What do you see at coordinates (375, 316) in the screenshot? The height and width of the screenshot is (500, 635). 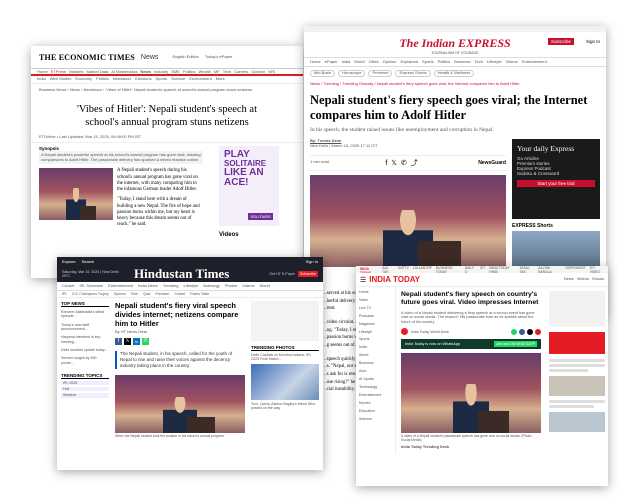 I see `it-menu-item: Podcasts` at bounding box center [375, 316].